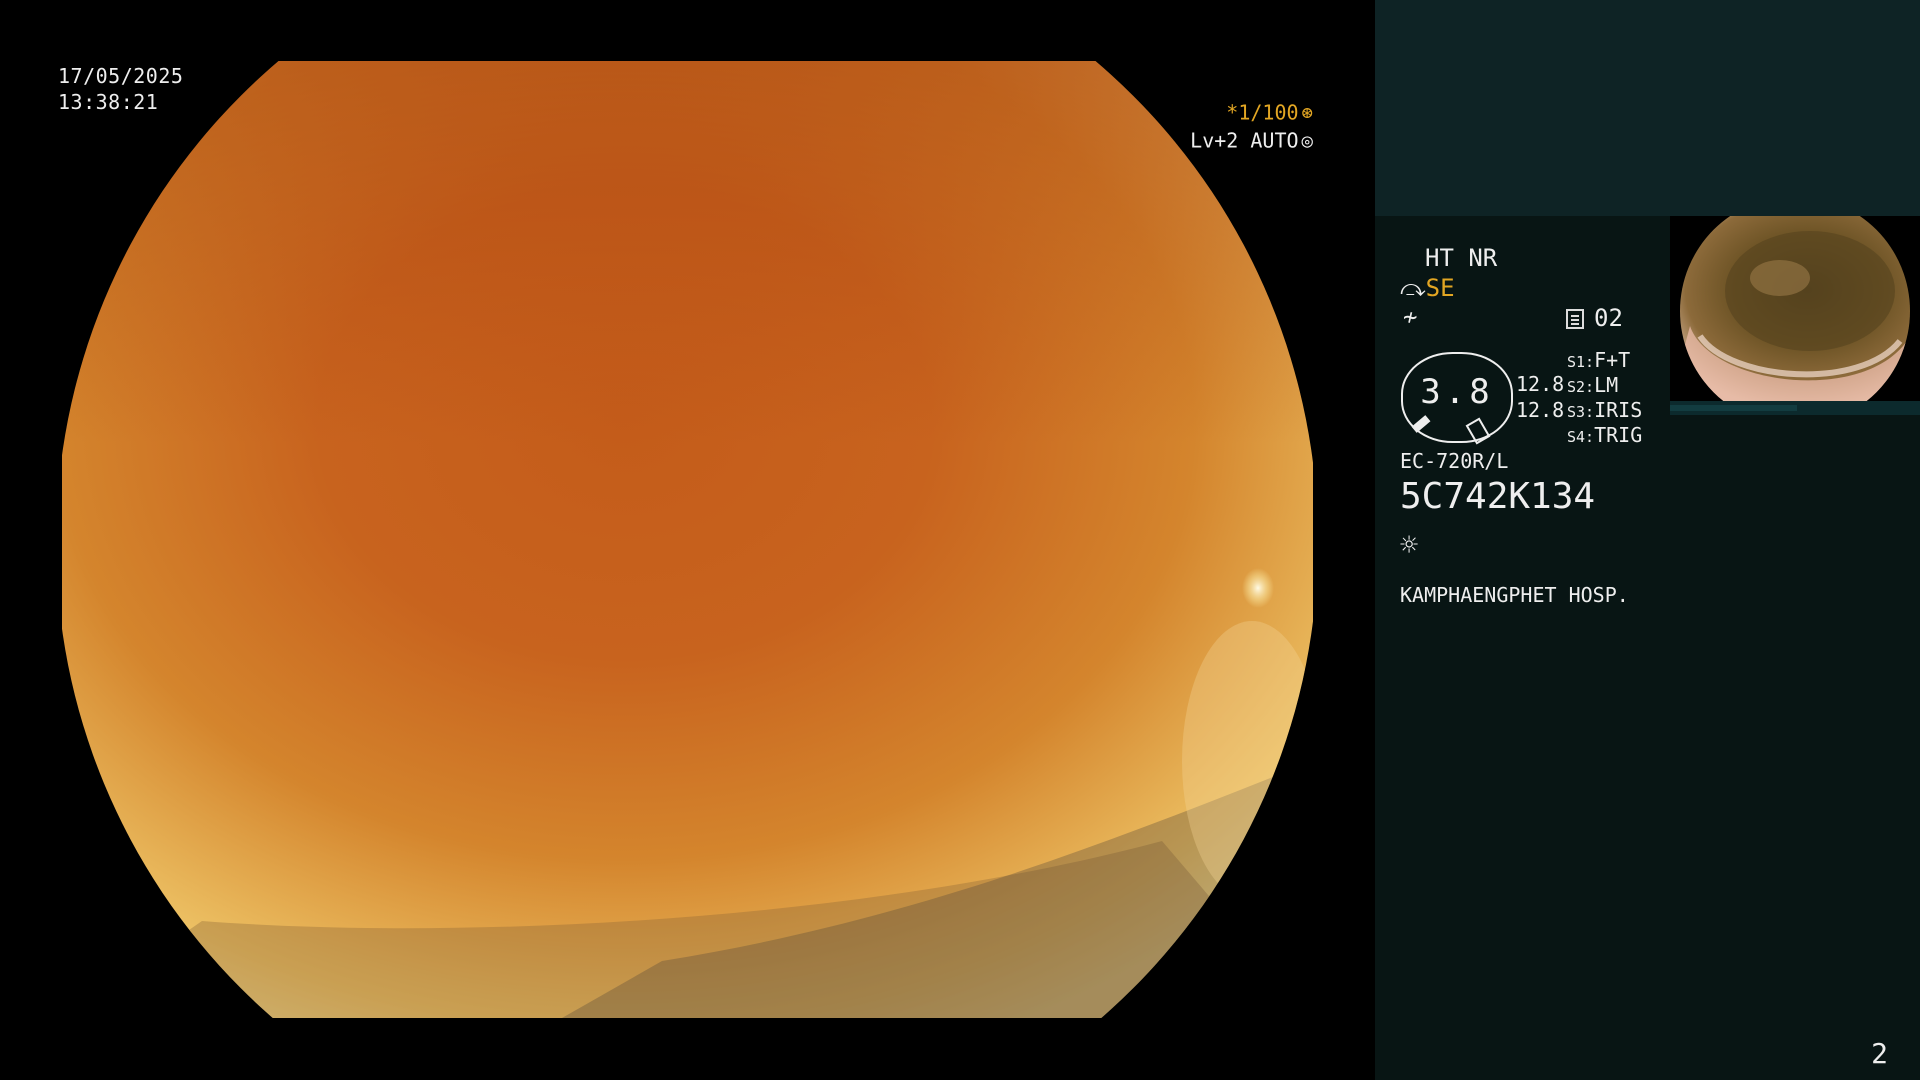  Describe the element at coordinates (1307, 140) in the screenshot. I see `iris-icon: ◎` at that location.